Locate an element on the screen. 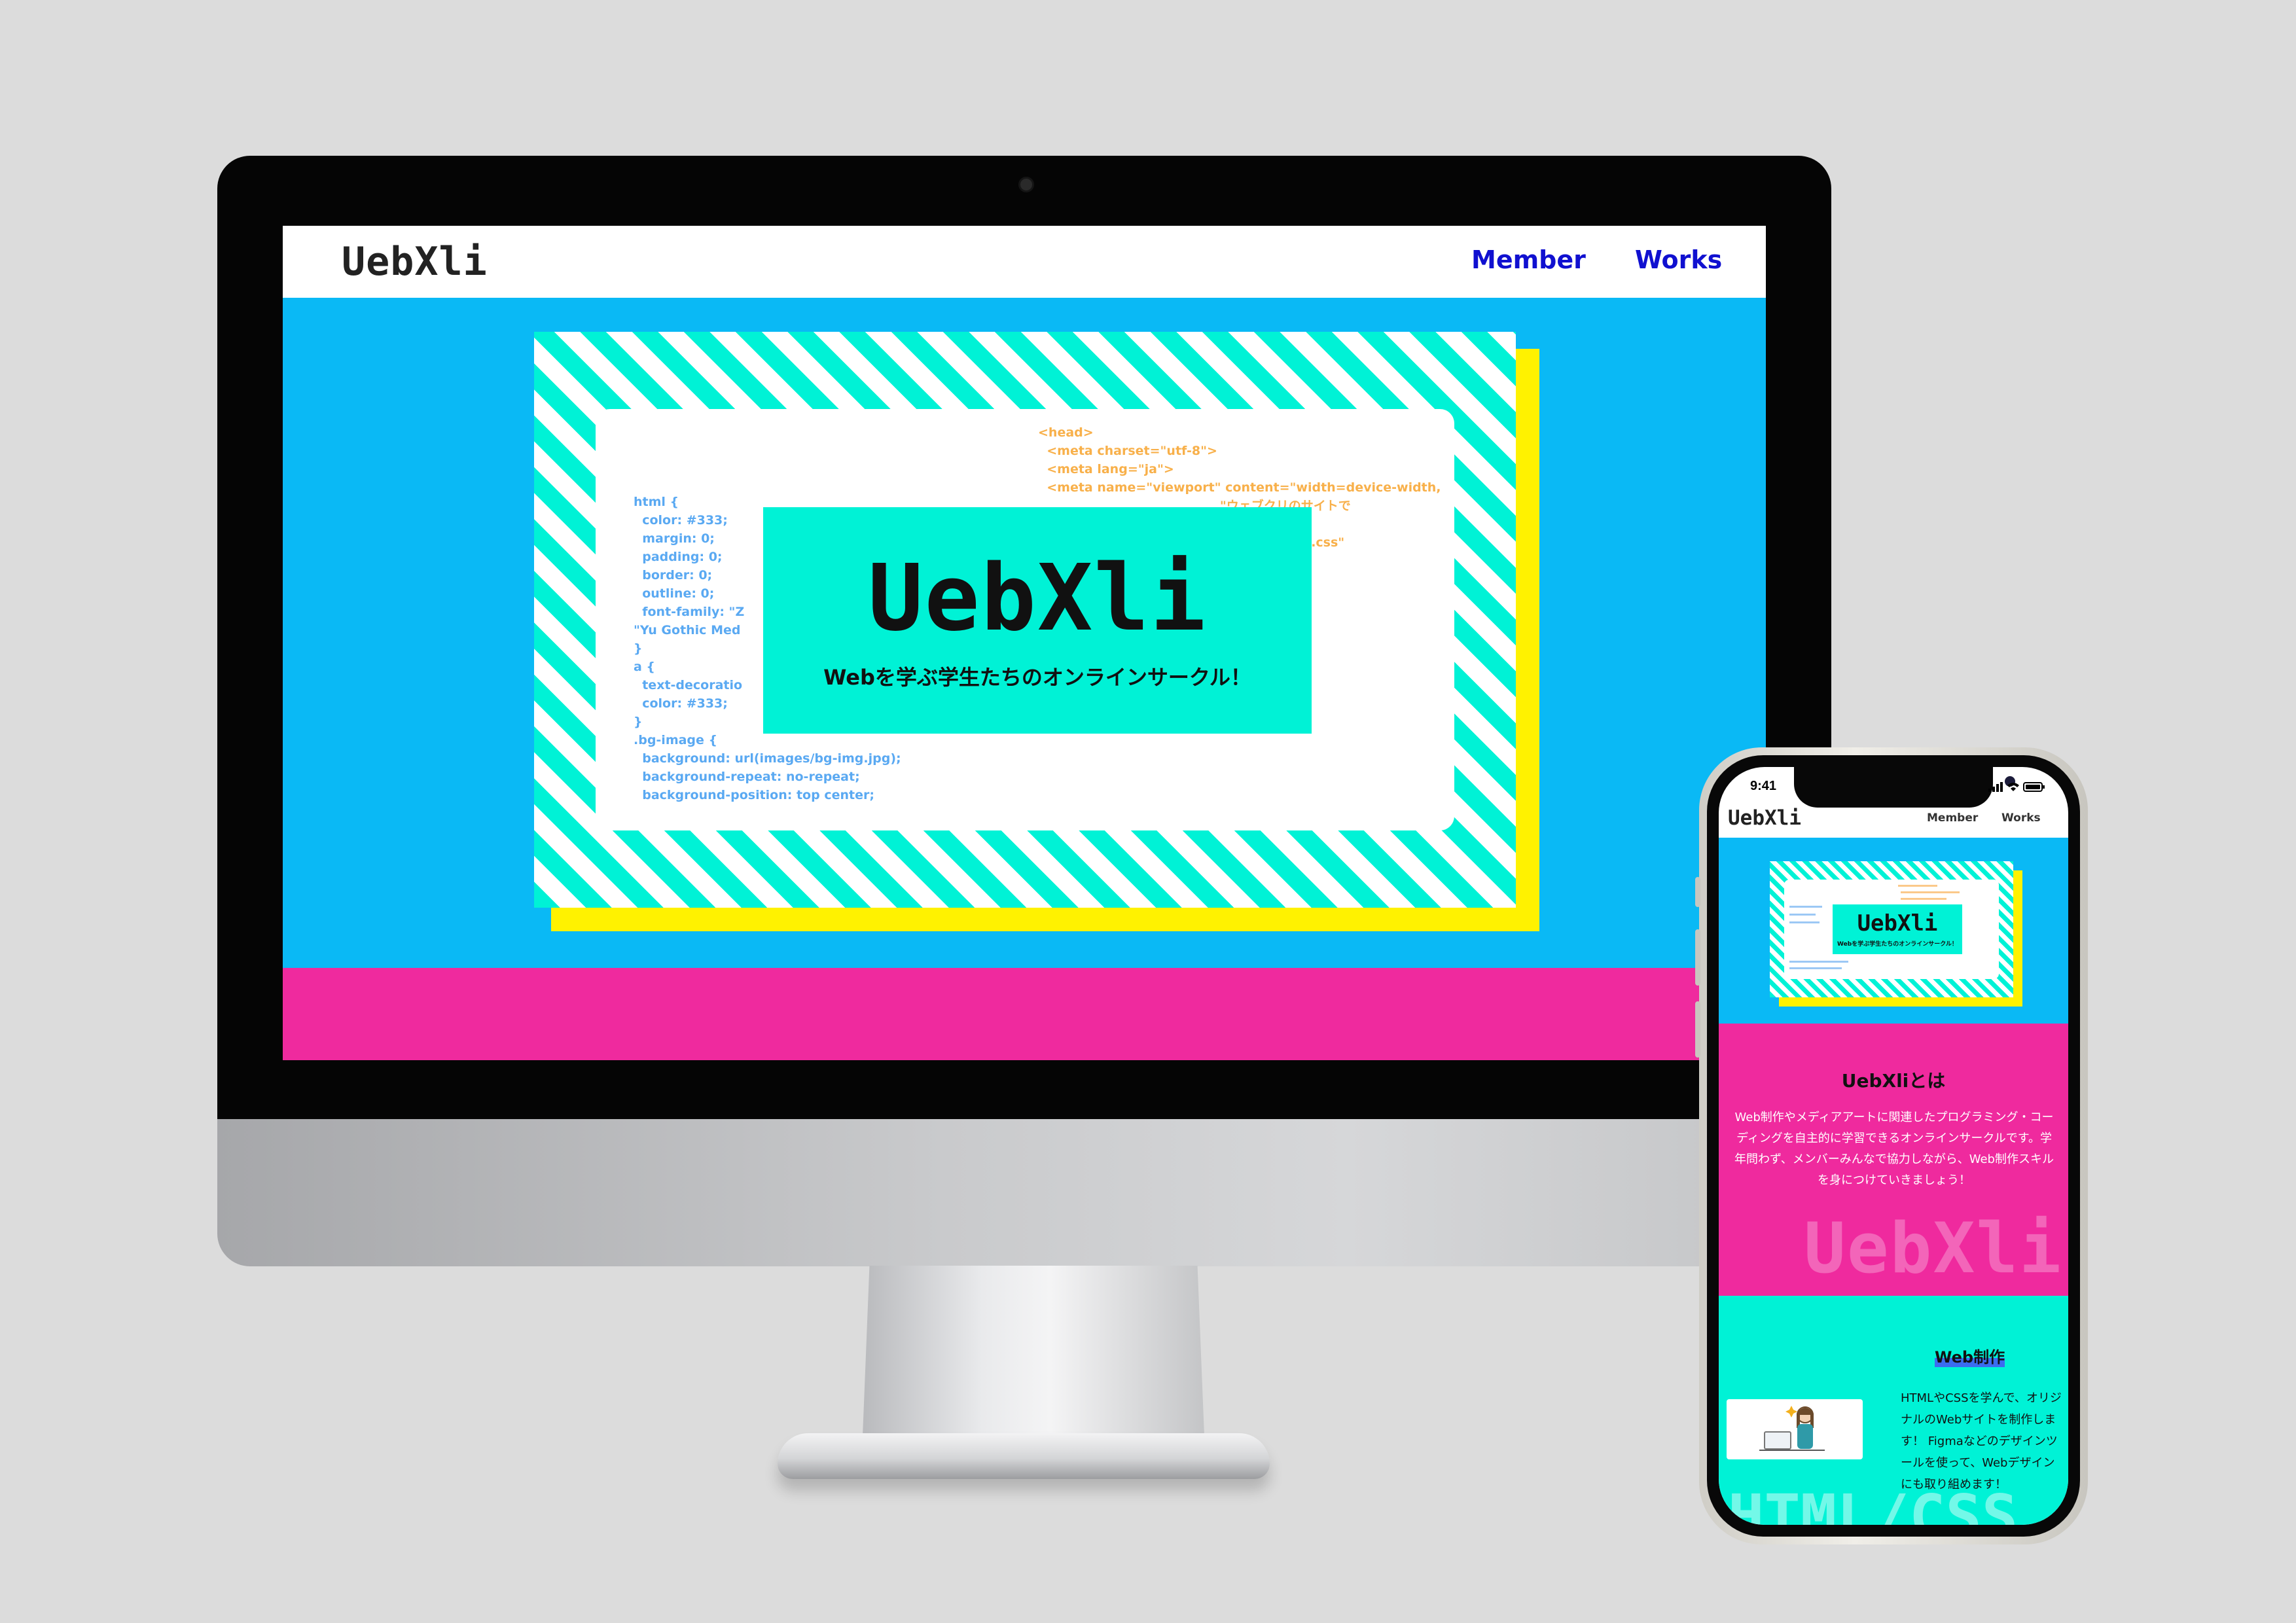 This screenshot has width=2296, height=1623. monitor-stand-base is located at coordinates (1024, 1456).